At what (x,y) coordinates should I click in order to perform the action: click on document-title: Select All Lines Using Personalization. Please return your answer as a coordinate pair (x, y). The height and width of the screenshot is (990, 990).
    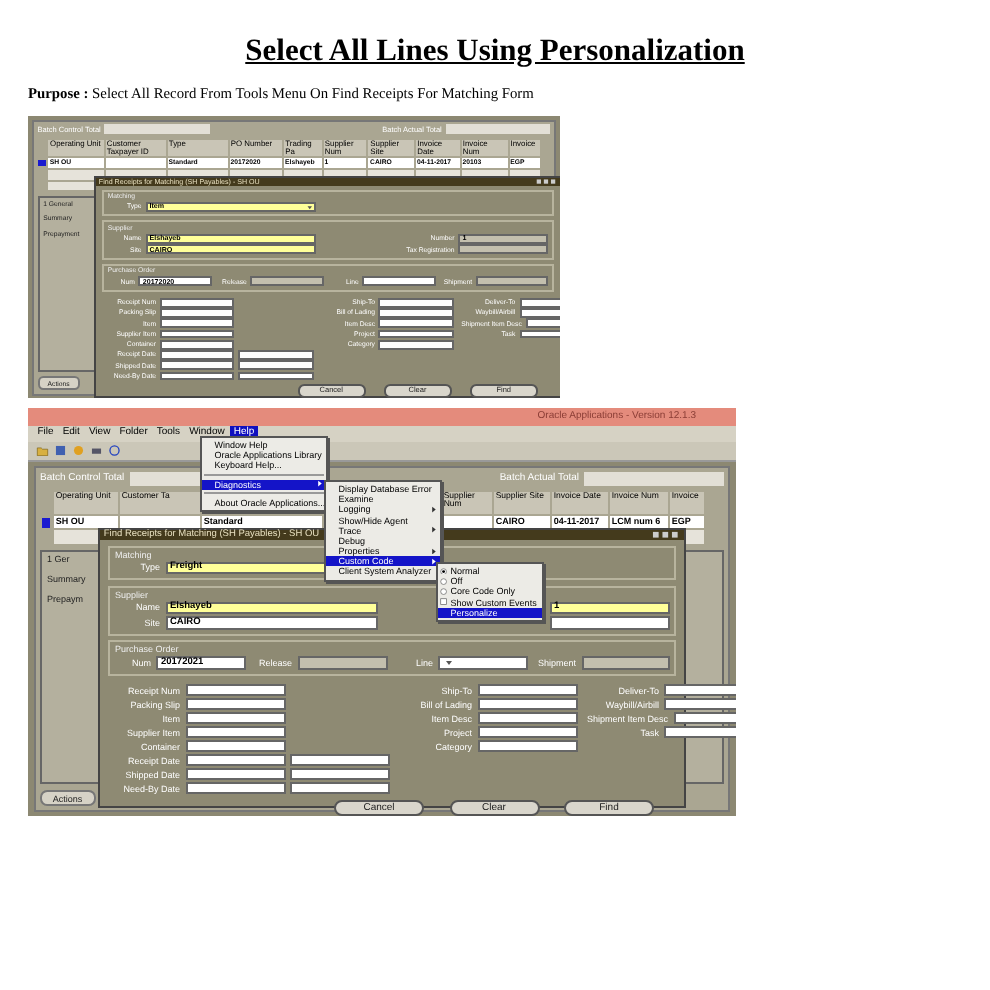
    Looking at the image, I should click on (495, 51).